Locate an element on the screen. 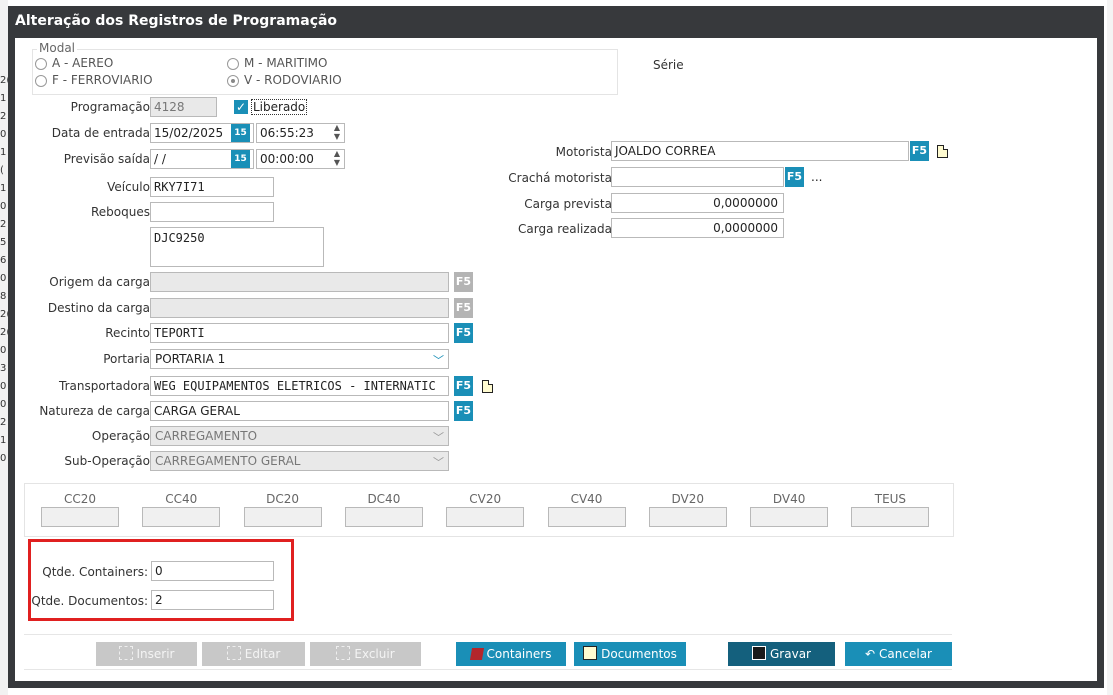  background-fragment: 6 is located at coordinates (3, 260).